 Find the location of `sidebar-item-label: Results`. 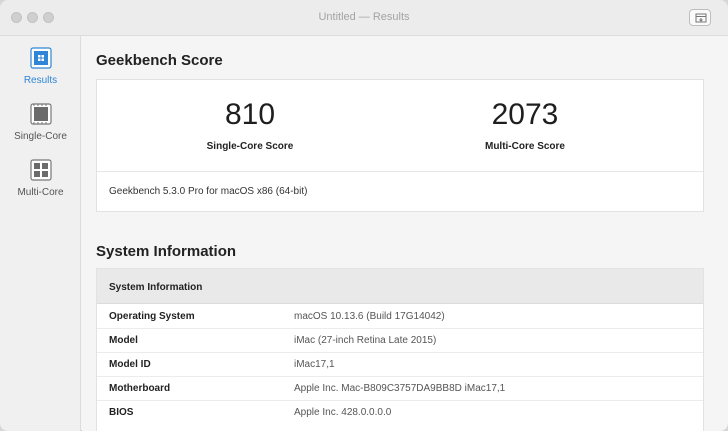

sidebar-item-label: Results is located at coordinates (40, 80).